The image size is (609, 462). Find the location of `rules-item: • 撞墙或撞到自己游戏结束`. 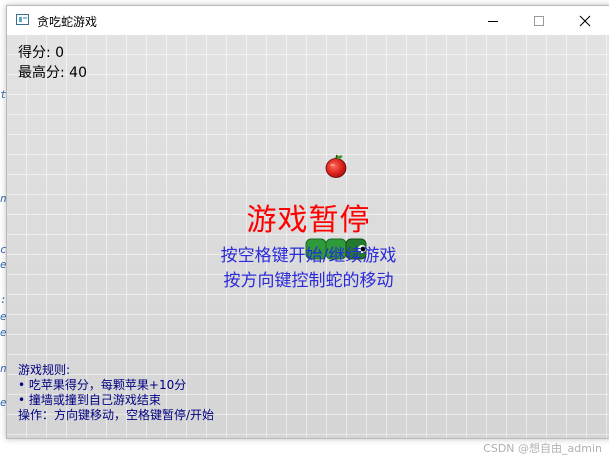

rules-item: • 撞墙或撞到自己游戏结束 is located at coordinates (89, 400).